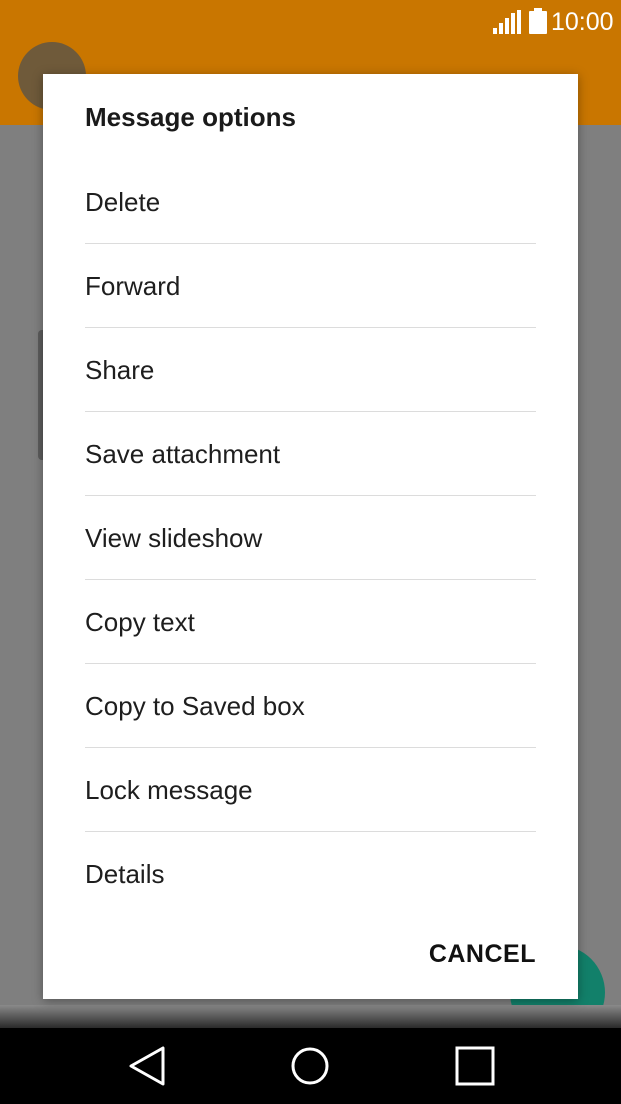  What do you see at coordinates (183, 454) in the screenshot?
I see `option-label: Save attachment` at bounding box center [183, 454].